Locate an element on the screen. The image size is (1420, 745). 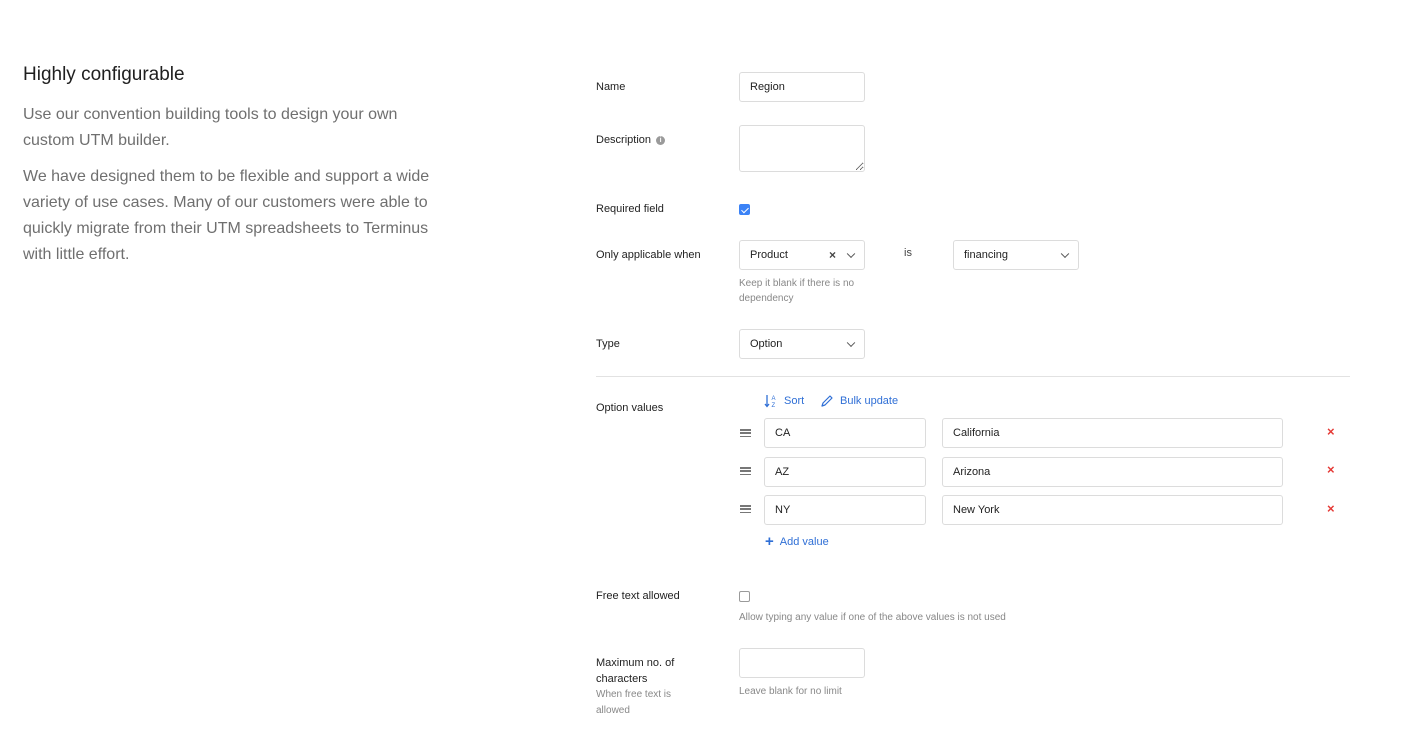
name-input-value: Region is located at coordinates (767, 87).